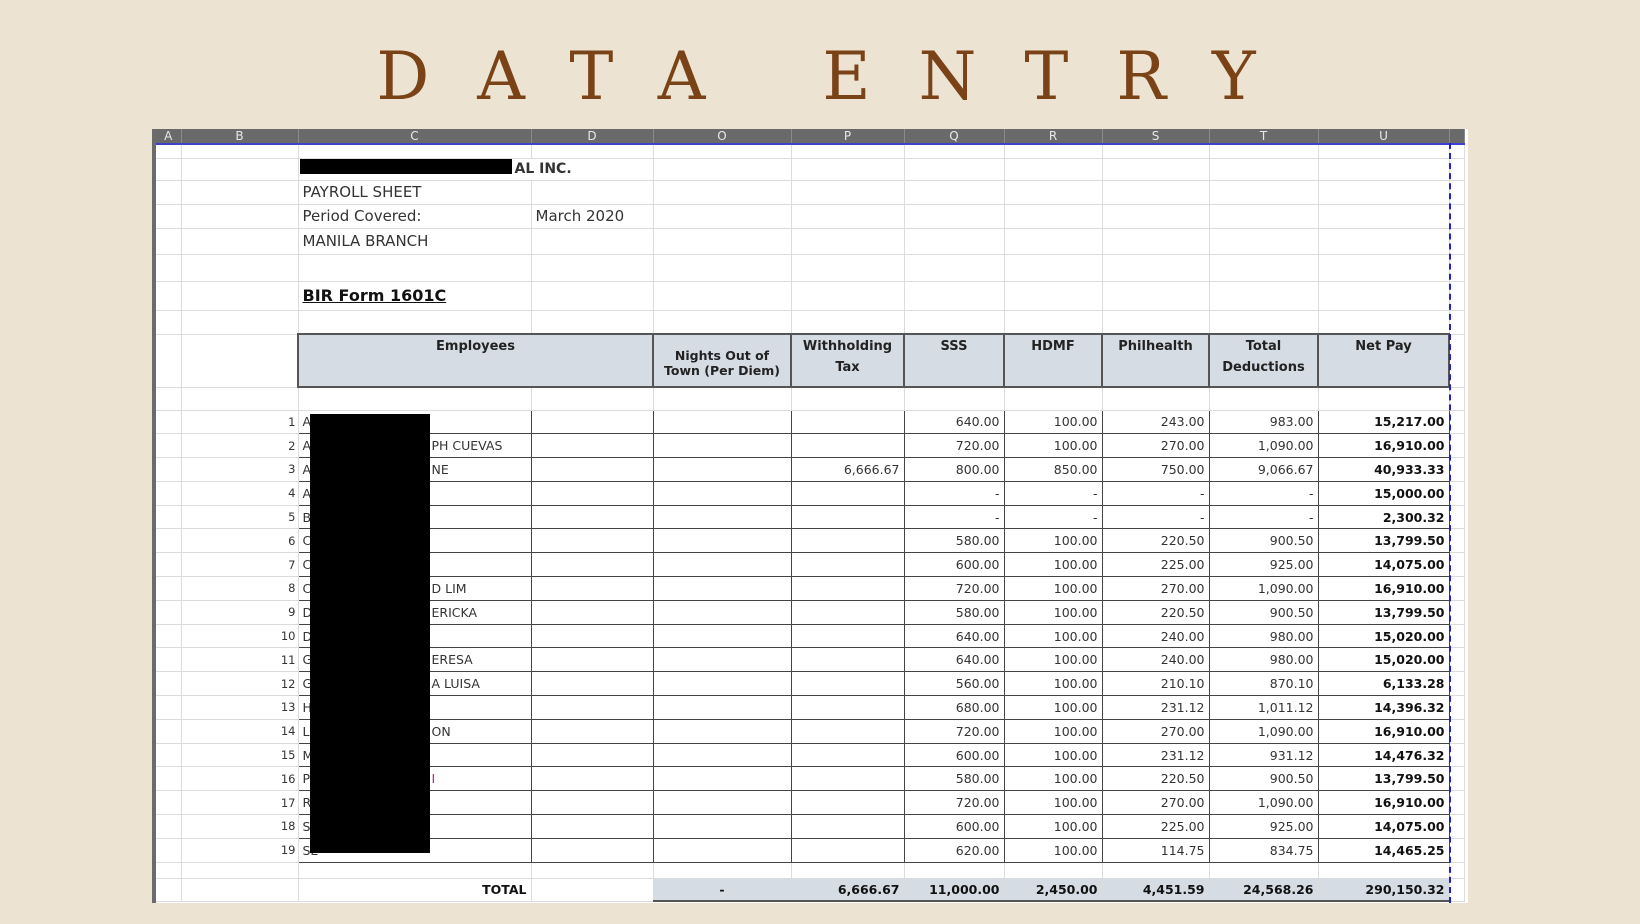  I want to click on net-pay-cell: 40,933.33, so click(1383, 469).